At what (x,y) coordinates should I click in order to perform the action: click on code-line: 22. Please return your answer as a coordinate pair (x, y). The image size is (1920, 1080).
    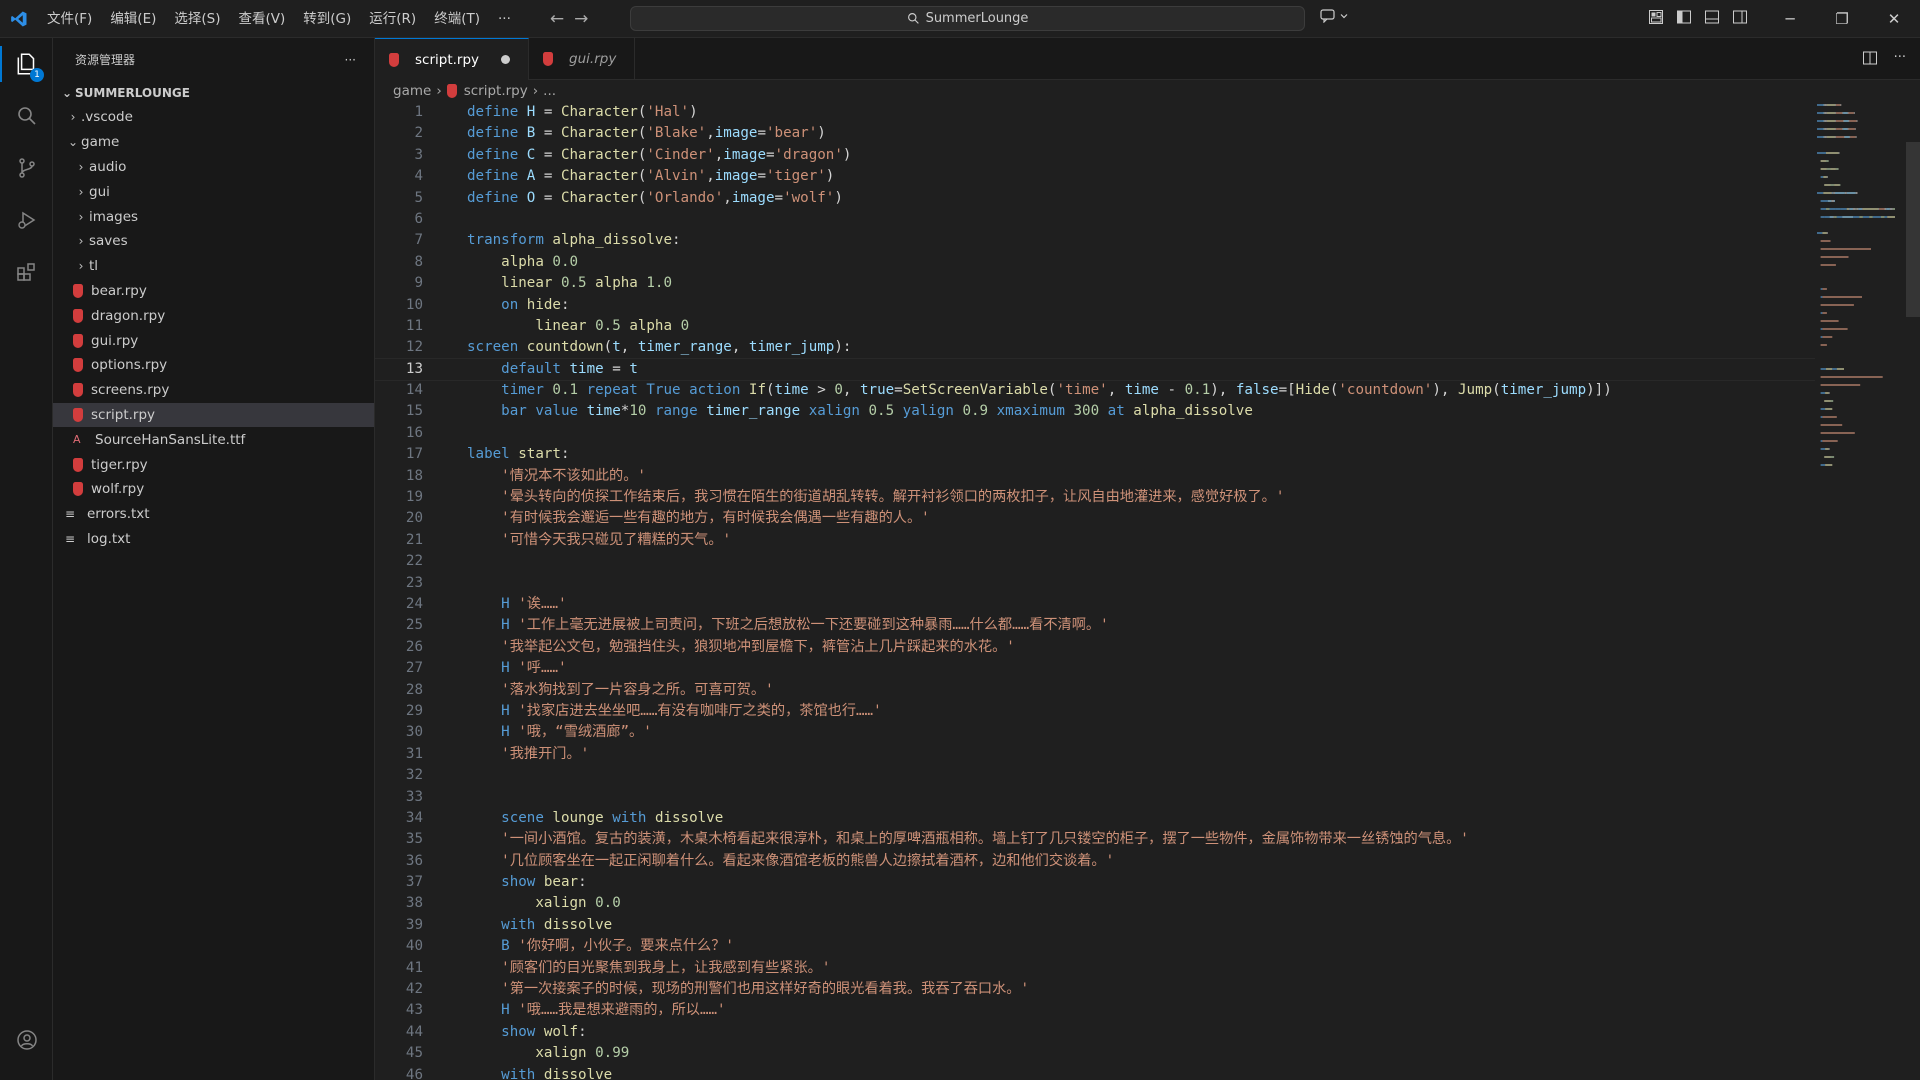
    Looking at the image, I should click on (1095, 561).